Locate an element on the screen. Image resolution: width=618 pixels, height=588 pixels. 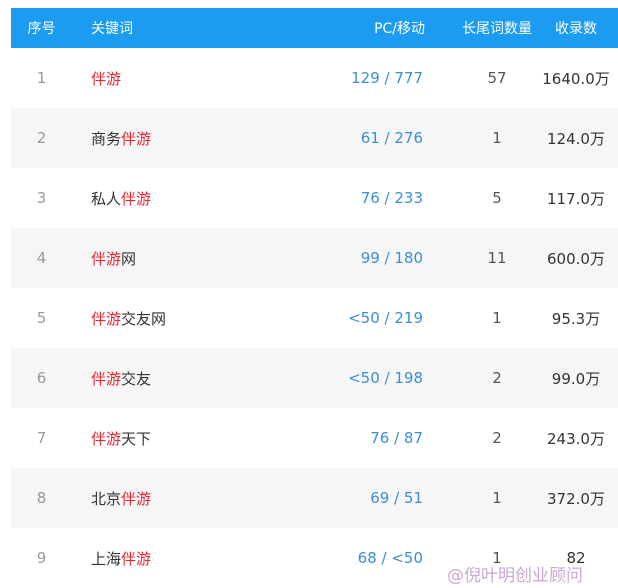
pc-mobile-value: 76 / 87 is located at coordinates (376, 438).